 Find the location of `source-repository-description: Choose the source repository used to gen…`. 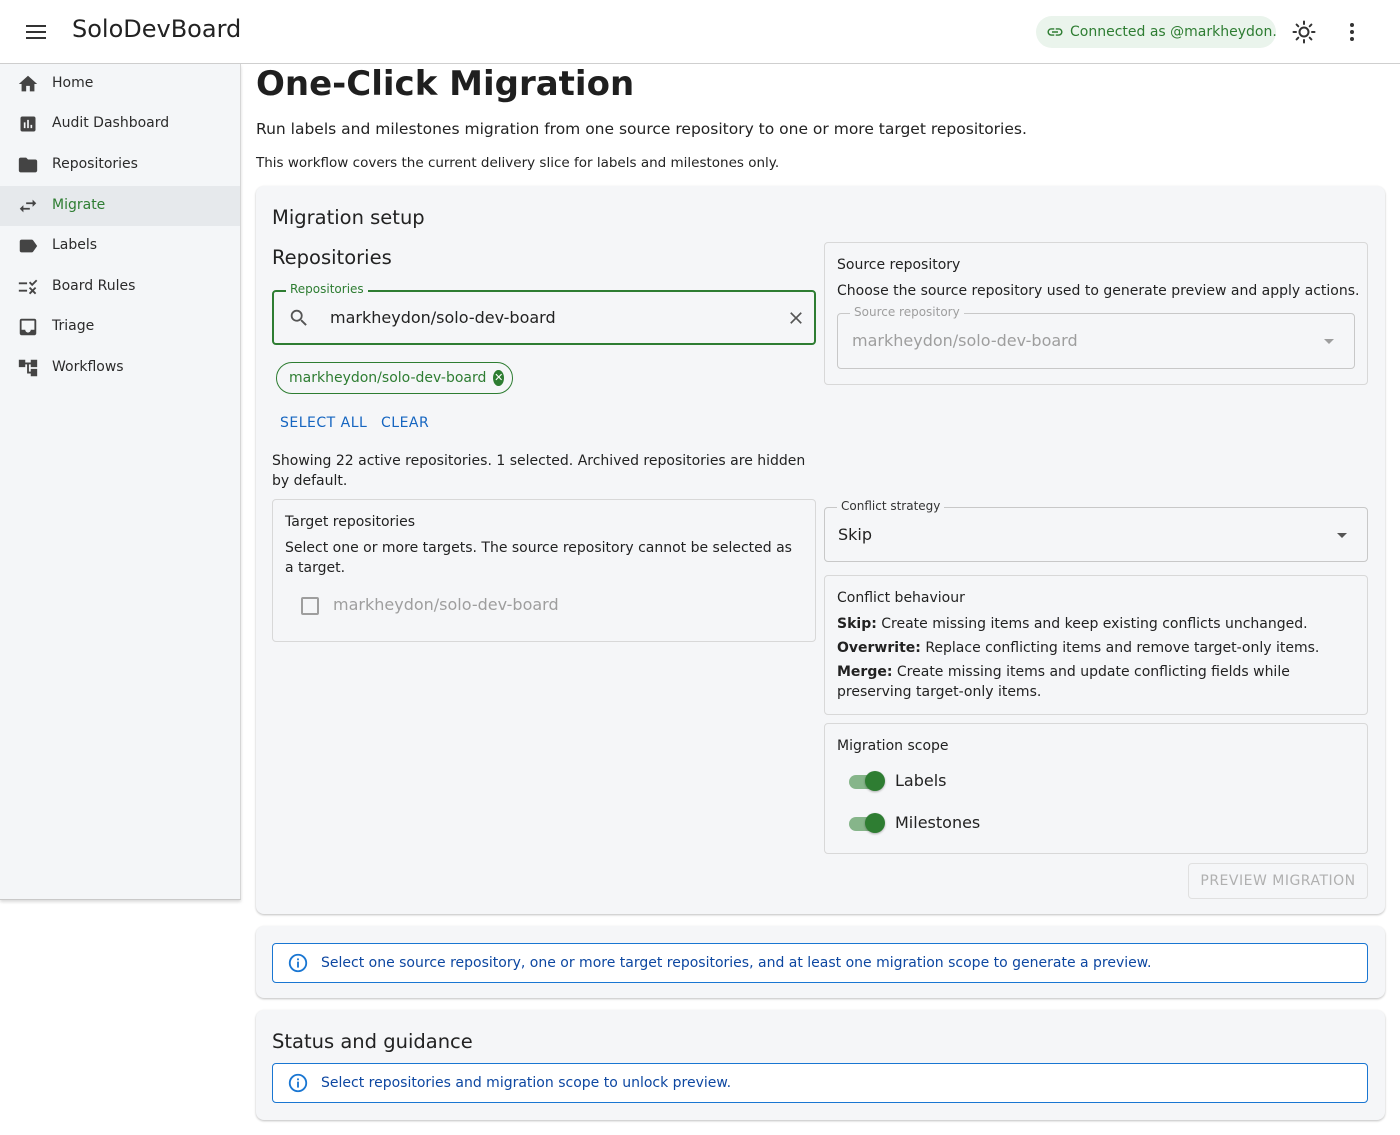

source-repository-description: Choose the source repository used to gen… is located at coordinates (1098, 291).